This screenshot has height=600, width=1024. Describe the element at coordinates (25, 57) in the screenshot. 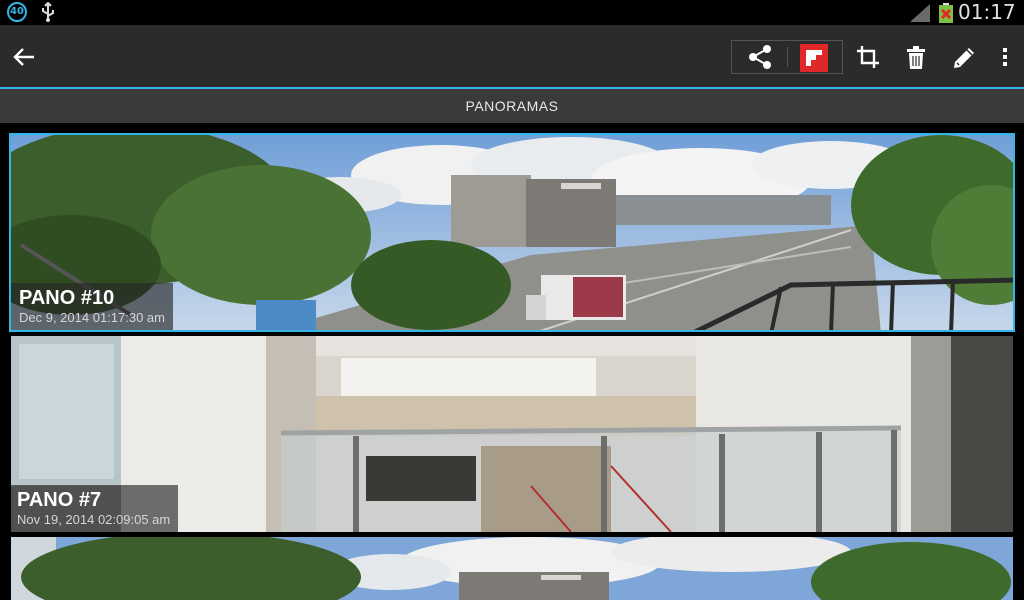

I see `back-arrow-icon` at that location.